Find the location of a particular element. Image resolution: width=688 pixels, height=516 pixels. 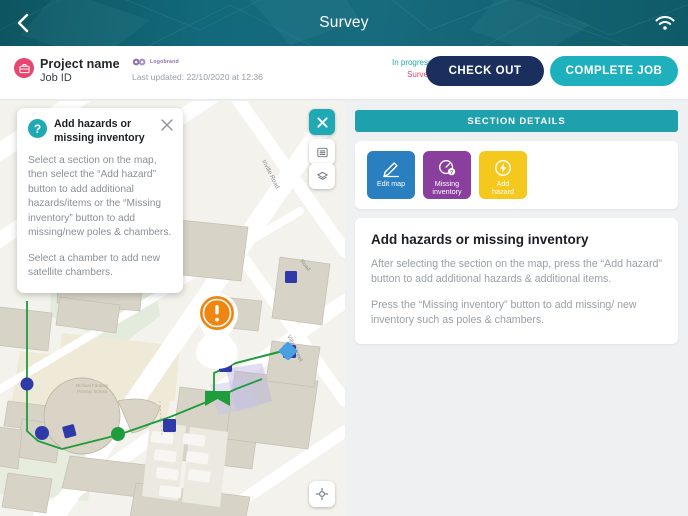

edit-map-button: Edit map is located at coordinates (391, 175).